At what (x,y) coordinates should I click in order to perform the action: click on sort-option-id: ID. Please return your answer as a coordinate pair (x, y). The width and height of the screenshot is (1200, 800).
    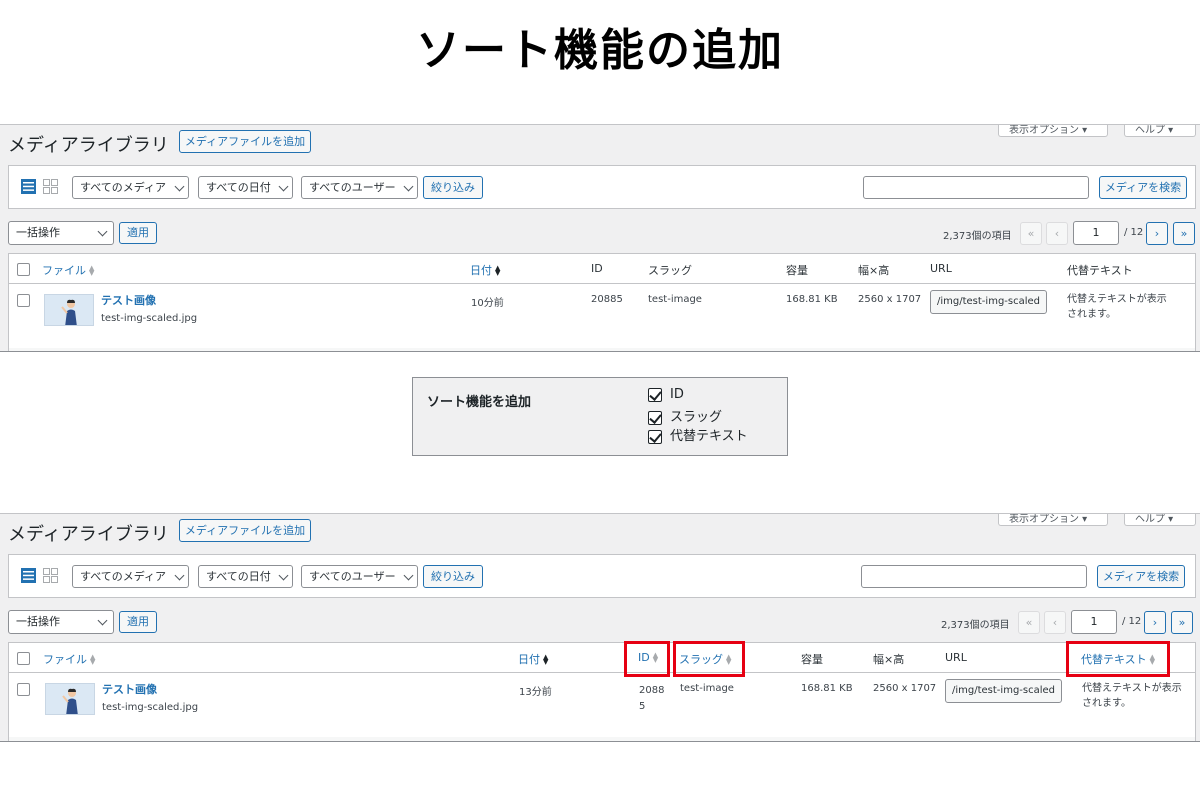
    Looking at the image, I should click on (666, 396).